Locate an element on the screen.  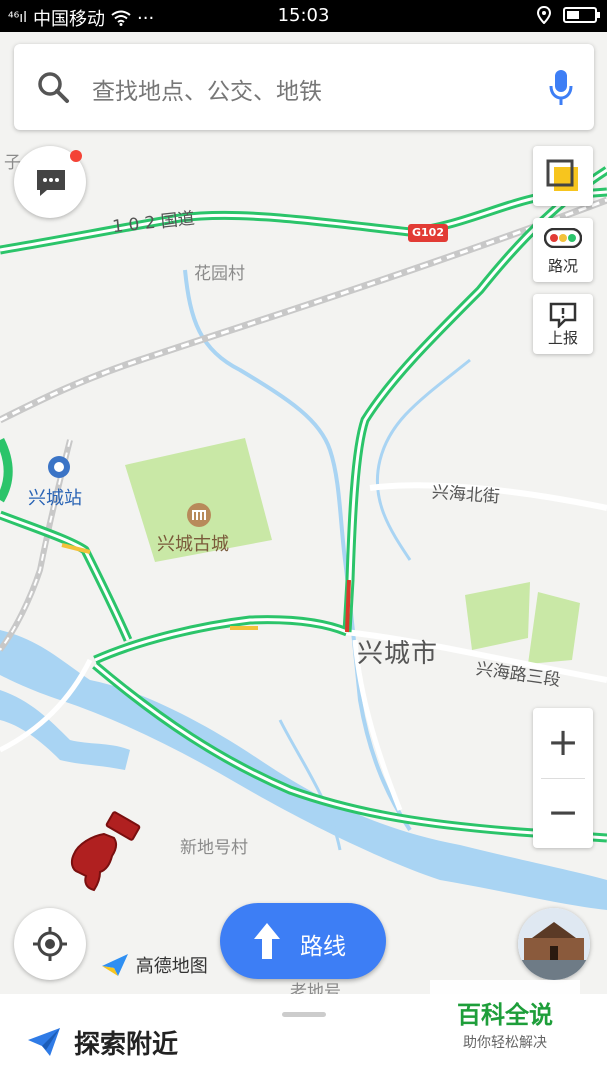
arrow-up-icon is located at coordinates (267, 941).